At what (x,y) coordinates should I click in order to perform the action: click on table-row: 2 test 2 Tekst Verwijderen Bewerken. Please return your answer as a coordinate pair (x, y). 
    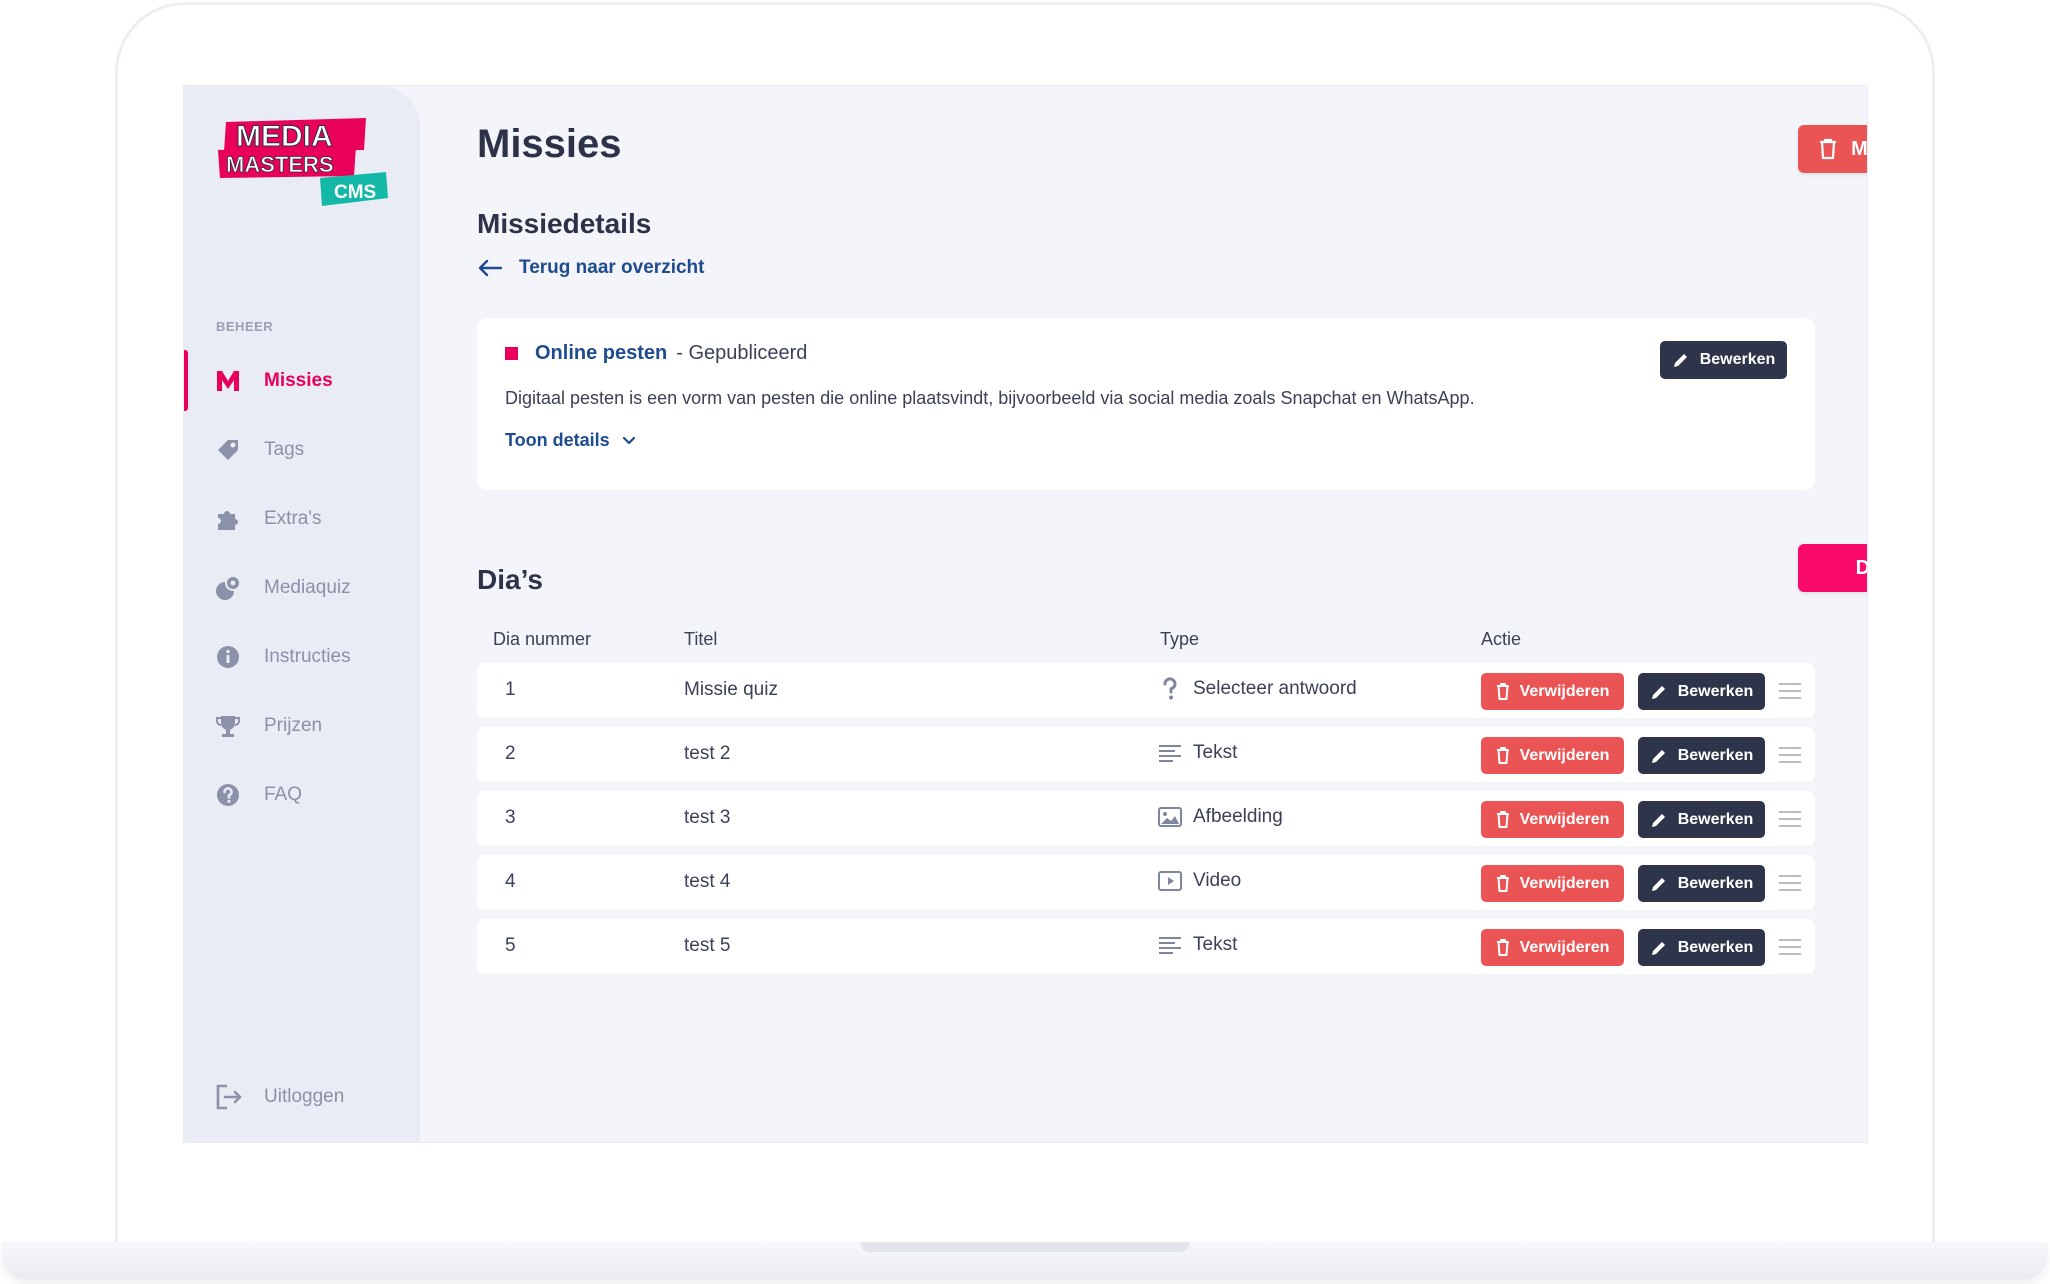
    Looking at the image, I should click on (1146, 754).